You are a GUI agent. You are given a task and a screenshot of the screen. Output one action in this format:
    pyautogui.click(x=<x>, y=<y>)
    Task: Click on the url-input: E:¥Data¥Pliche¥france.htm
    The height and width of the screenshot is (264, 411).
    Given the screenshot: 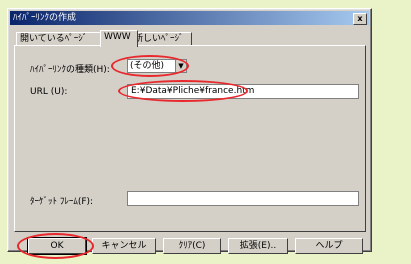 What is the action you would take?
    pyautogui.click(x=243, y=91)
    